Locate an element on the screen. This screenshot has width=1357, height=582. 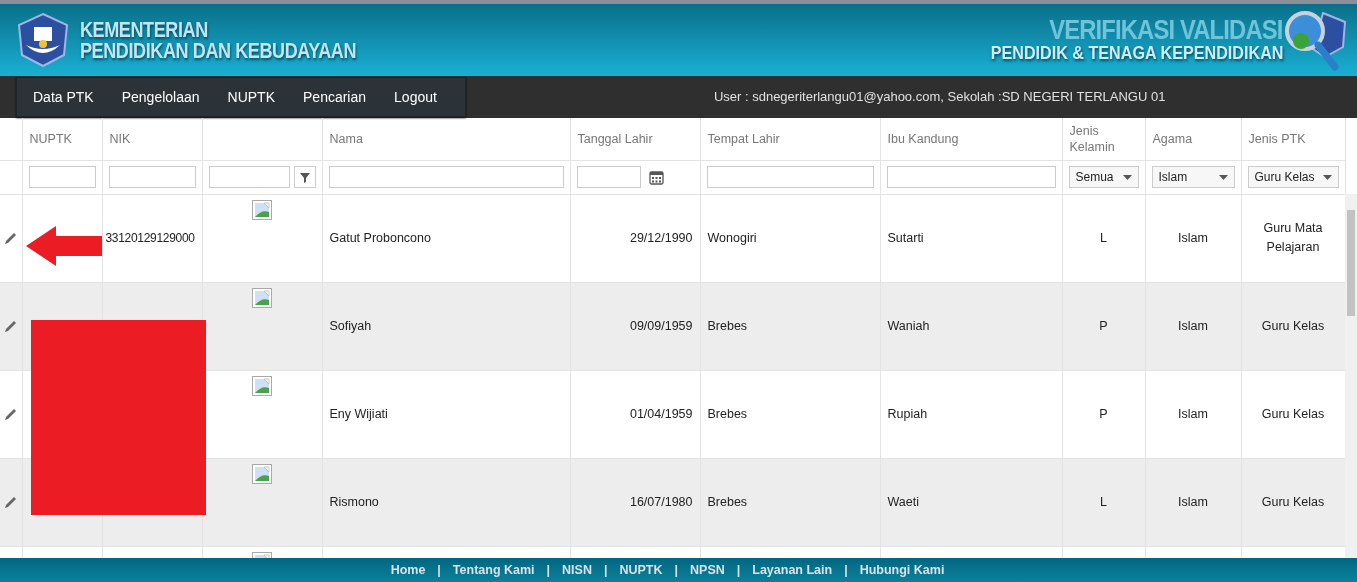
table-cell: 33120129129000 is located at coordinates (150, 238).